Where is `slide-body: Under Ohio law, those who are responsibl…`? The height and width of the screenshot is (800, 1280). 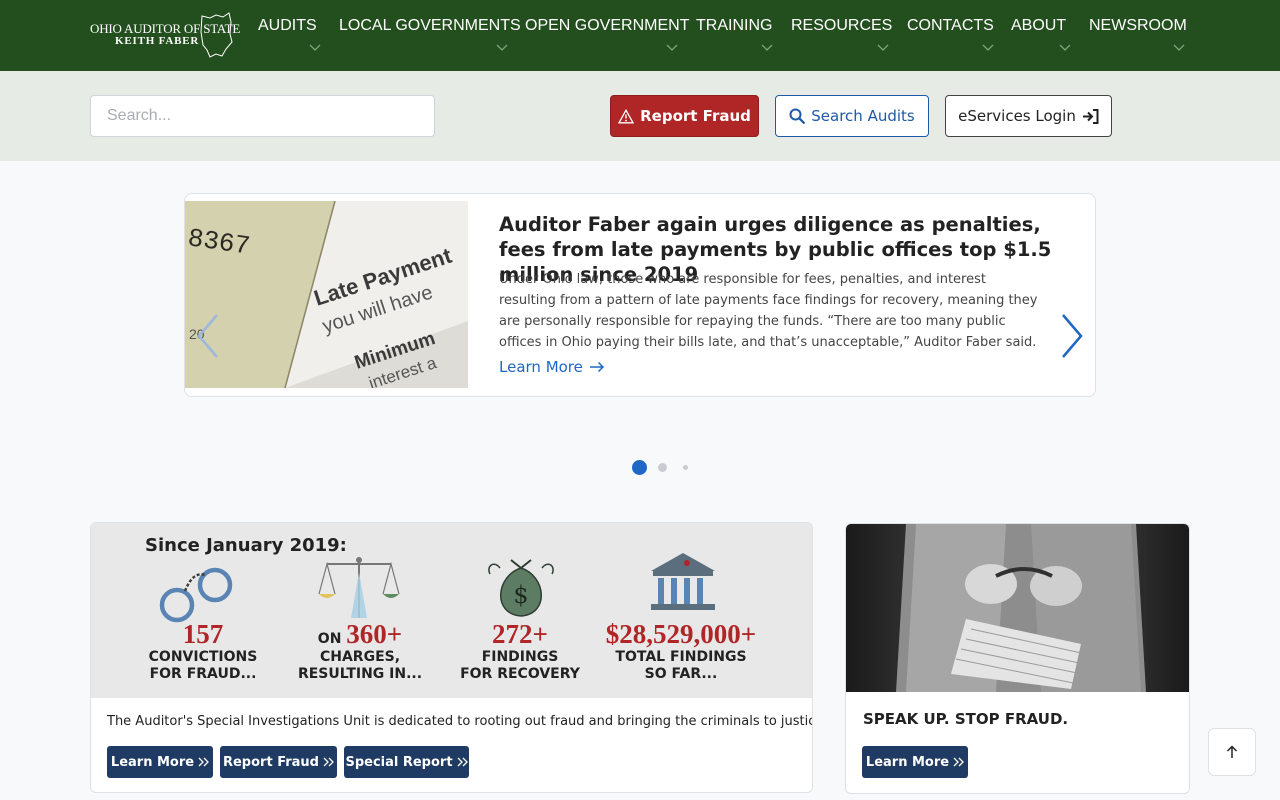 slide-body: Under Ohio law, those who are responsibl… is located at coordinates (768, 311).